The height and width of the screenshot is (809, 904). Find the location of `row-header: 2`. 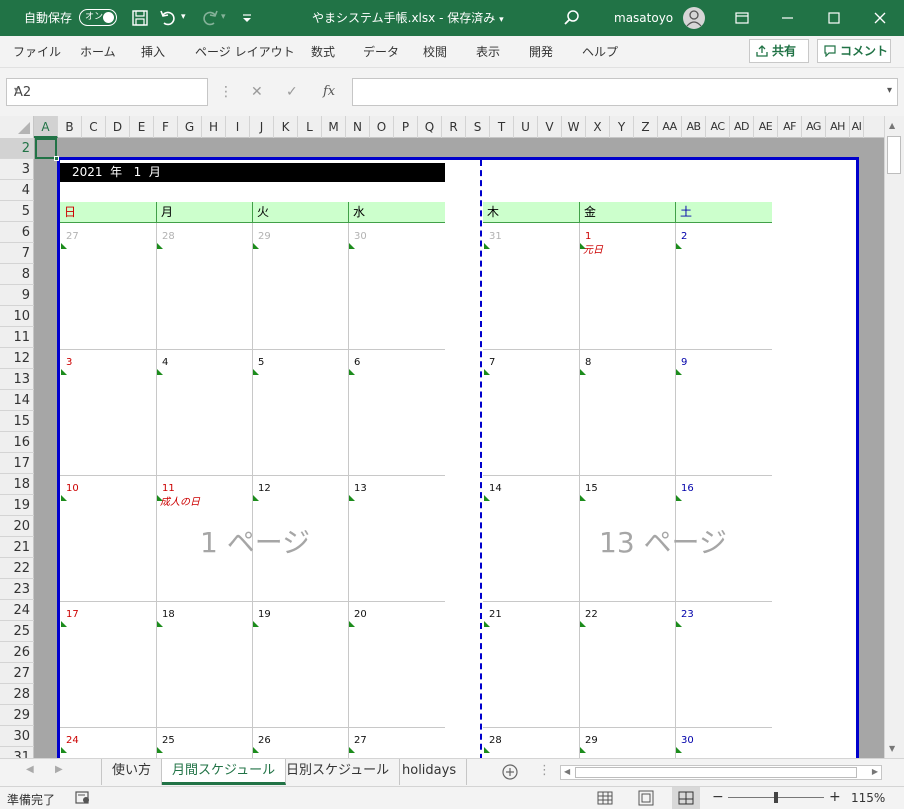

row-header: 2 is located at coordinates (17, 148).